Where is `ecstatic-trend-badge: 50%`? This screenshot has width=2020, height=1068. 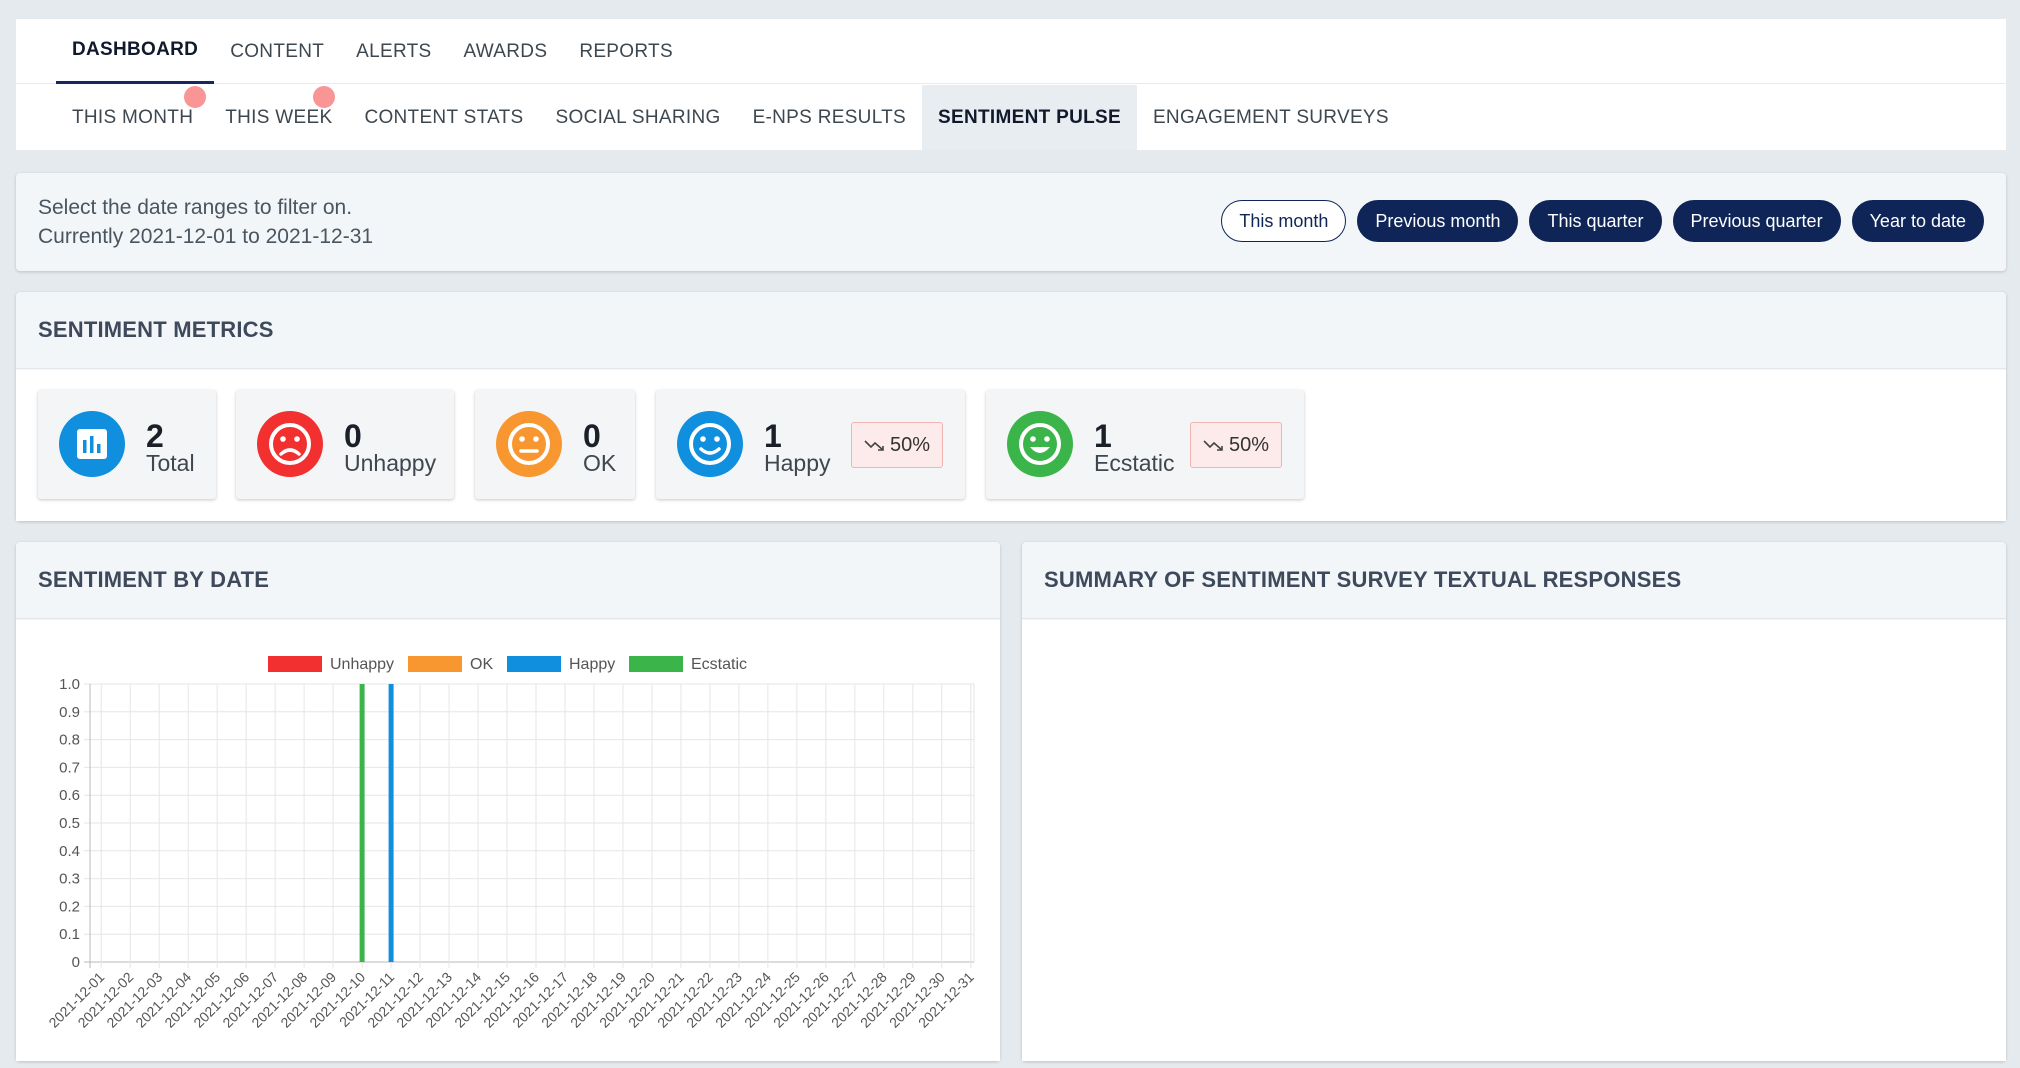
ecstatic-trend-badge: 50% is located at coordinates (1236, 445).